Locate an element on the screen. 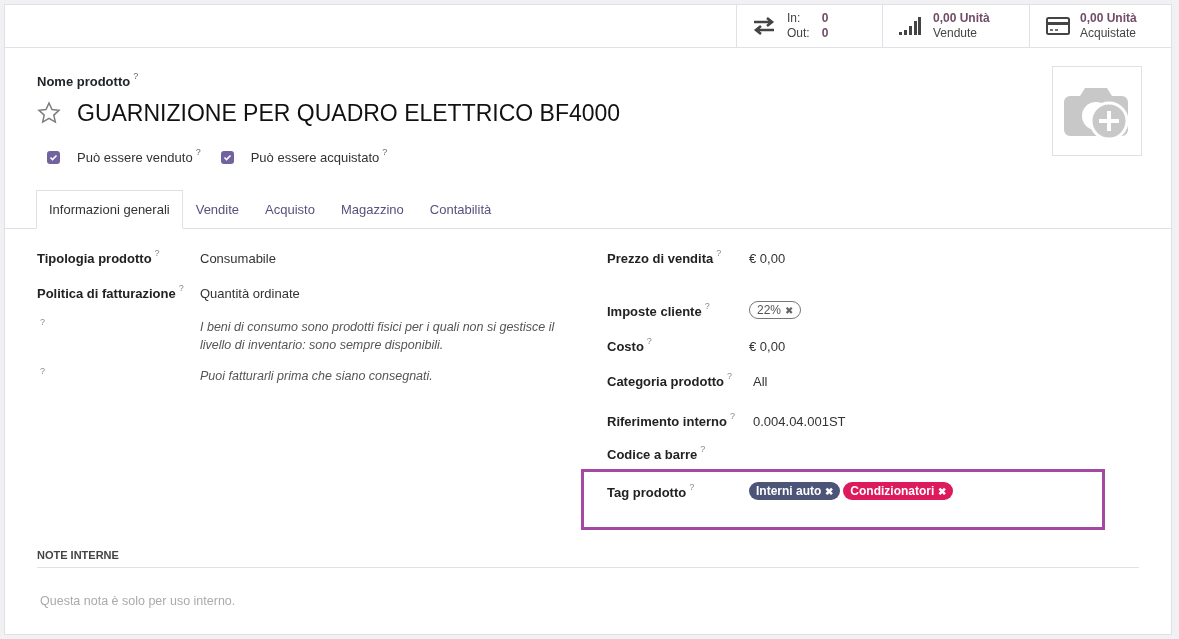  field-label: Costo is located at coordinates (625, 347).